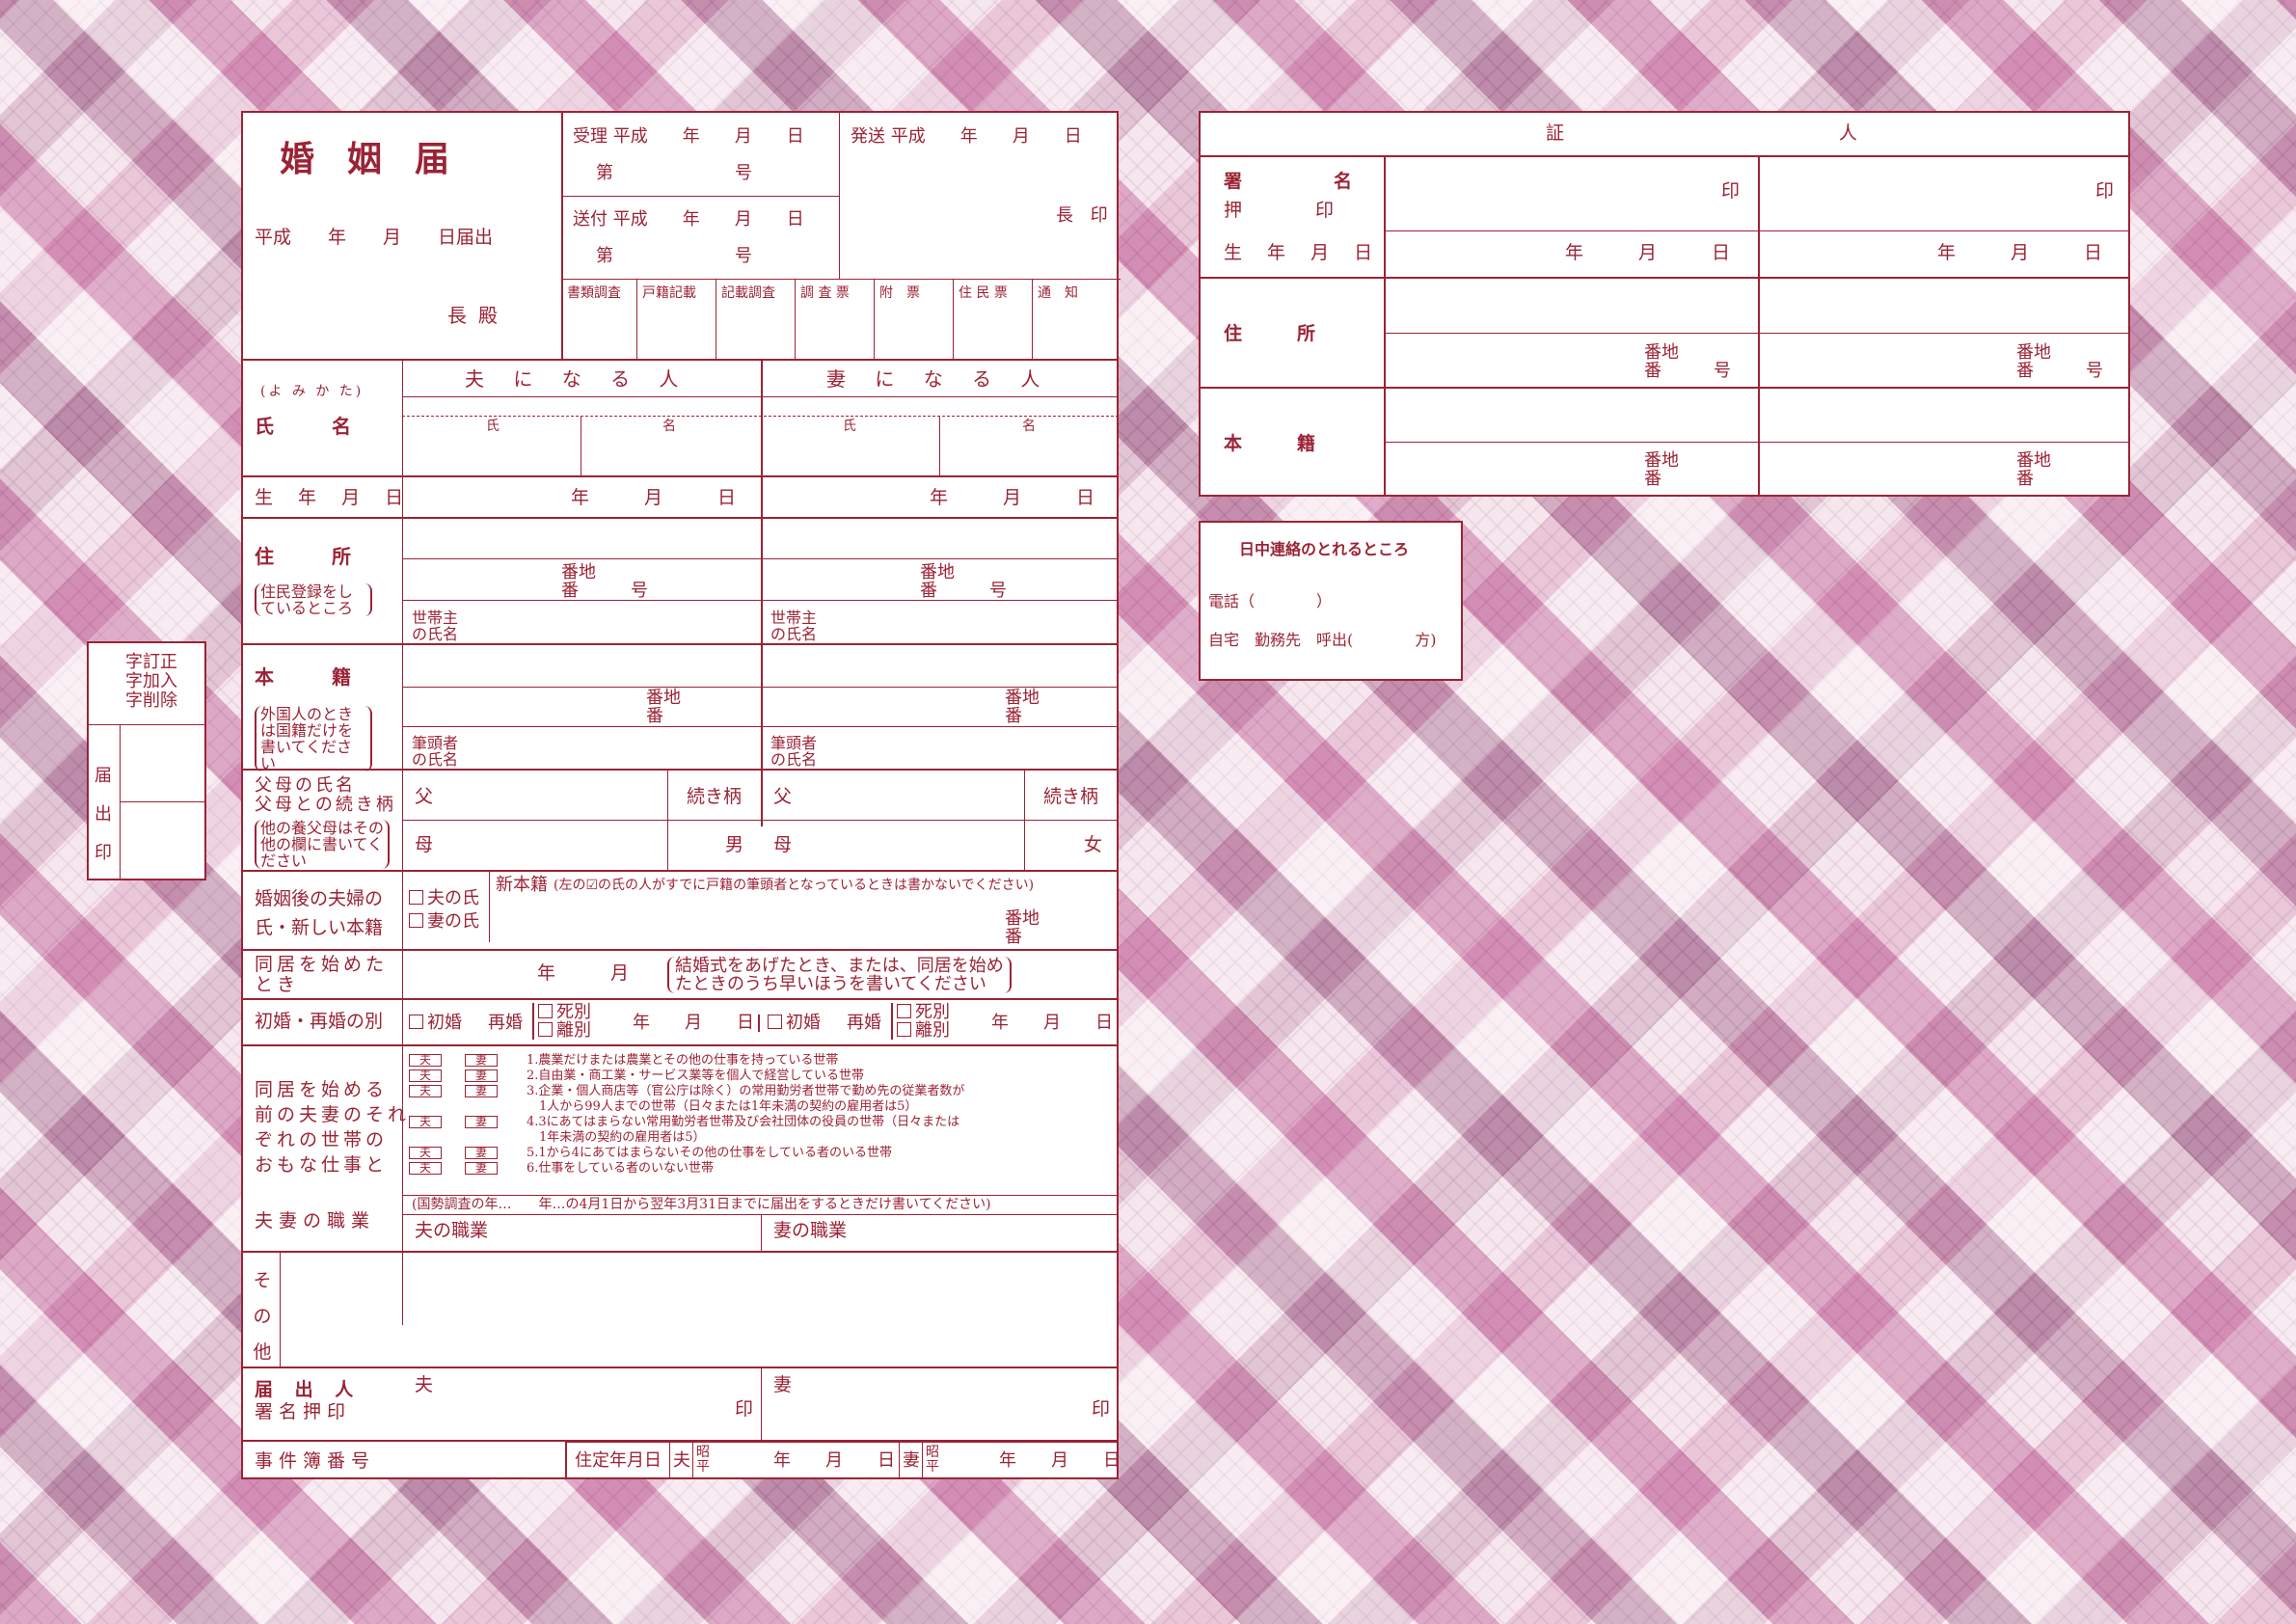  I want to click on witness1-birth: 年 月 日, so click(1647, 253).